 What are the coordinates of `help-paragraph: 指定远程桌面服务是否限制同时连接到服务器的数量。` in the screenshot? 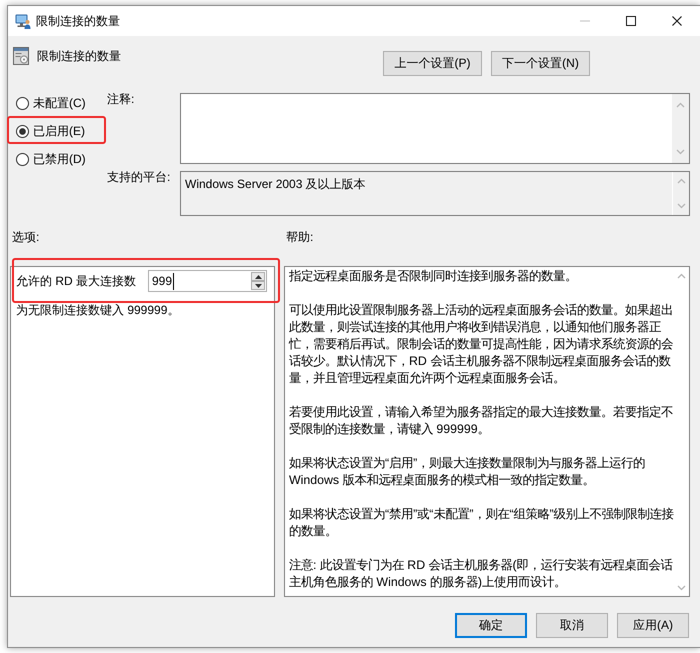 It's located at (433, 276).